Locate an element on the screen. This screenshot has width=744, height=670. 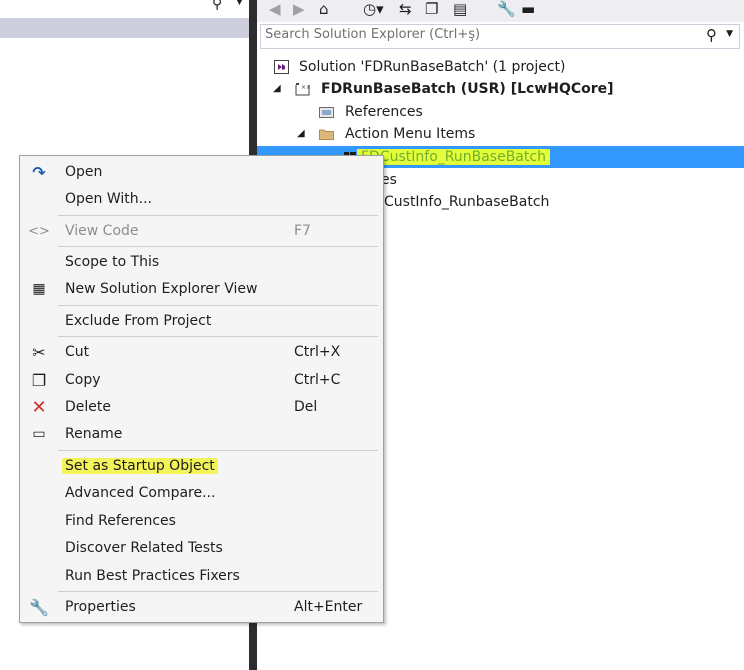
menu-item-scope-to-this: Scope to This is located at coordinates (201, 262).